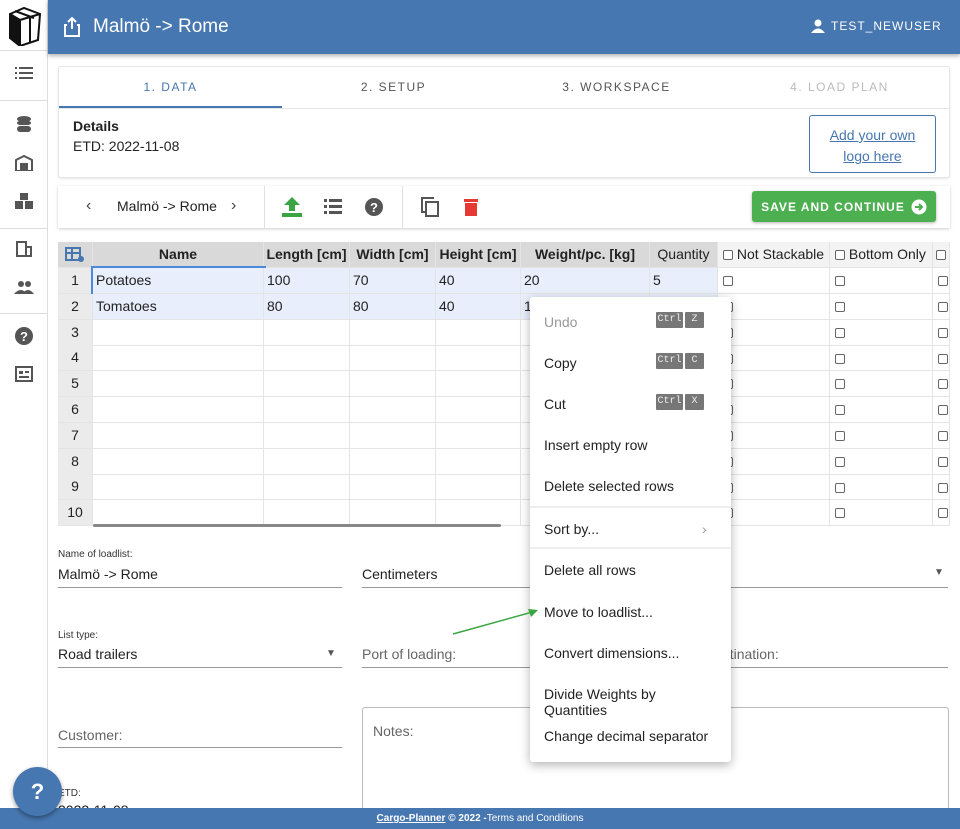 This screenshot has width=960, height=829. What do you see at coordinates (24, 201) in the screenshot?
I see `boxes-icon` at bounding box center [24, 201].